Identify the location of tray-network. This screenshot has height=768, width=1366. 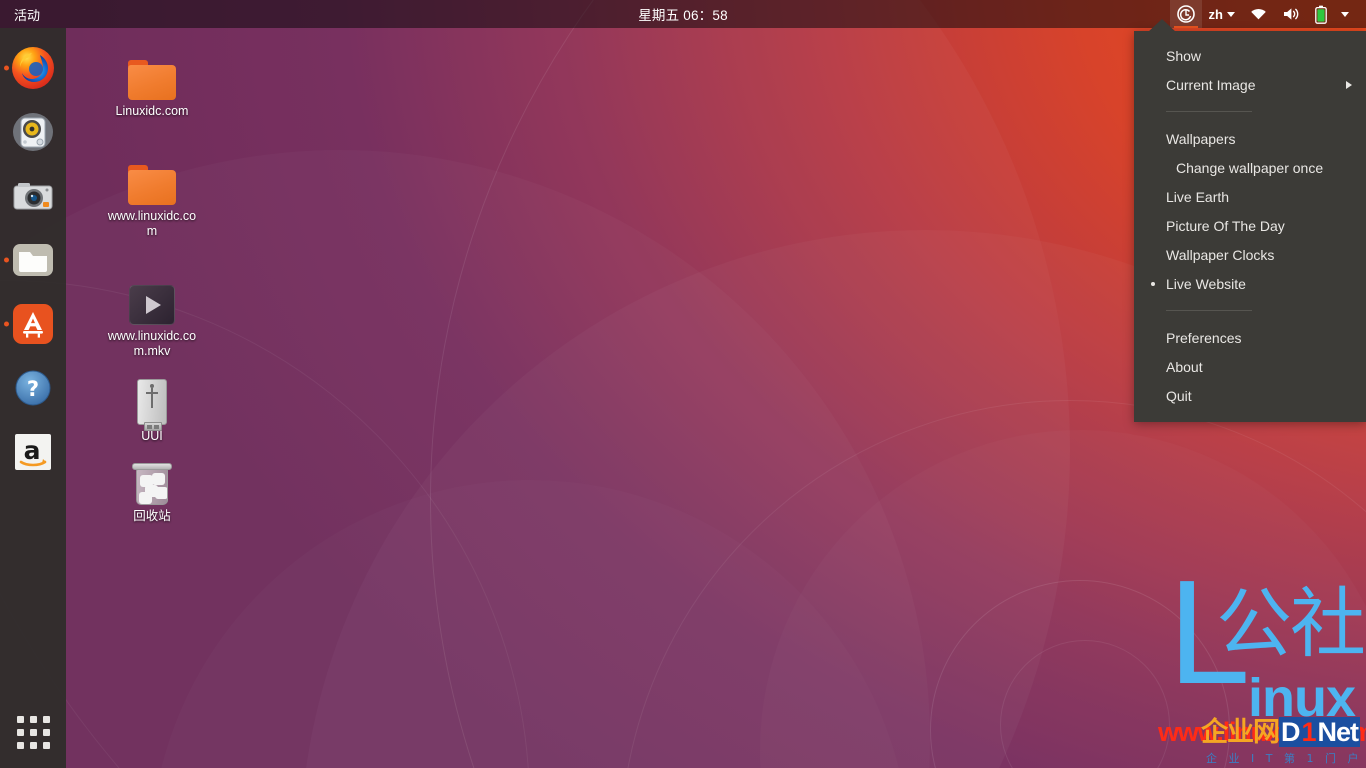
(1258, 14).